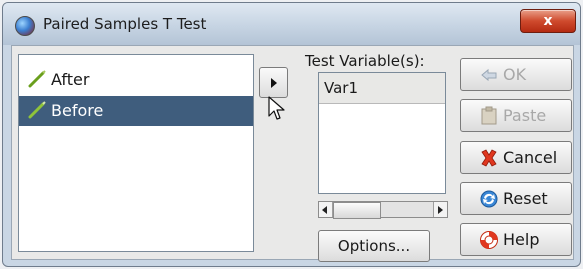 Image resolution: width=583 pixels, height=269 pixels. I want to click on horizontal-scrollbar, so click(383, 210).